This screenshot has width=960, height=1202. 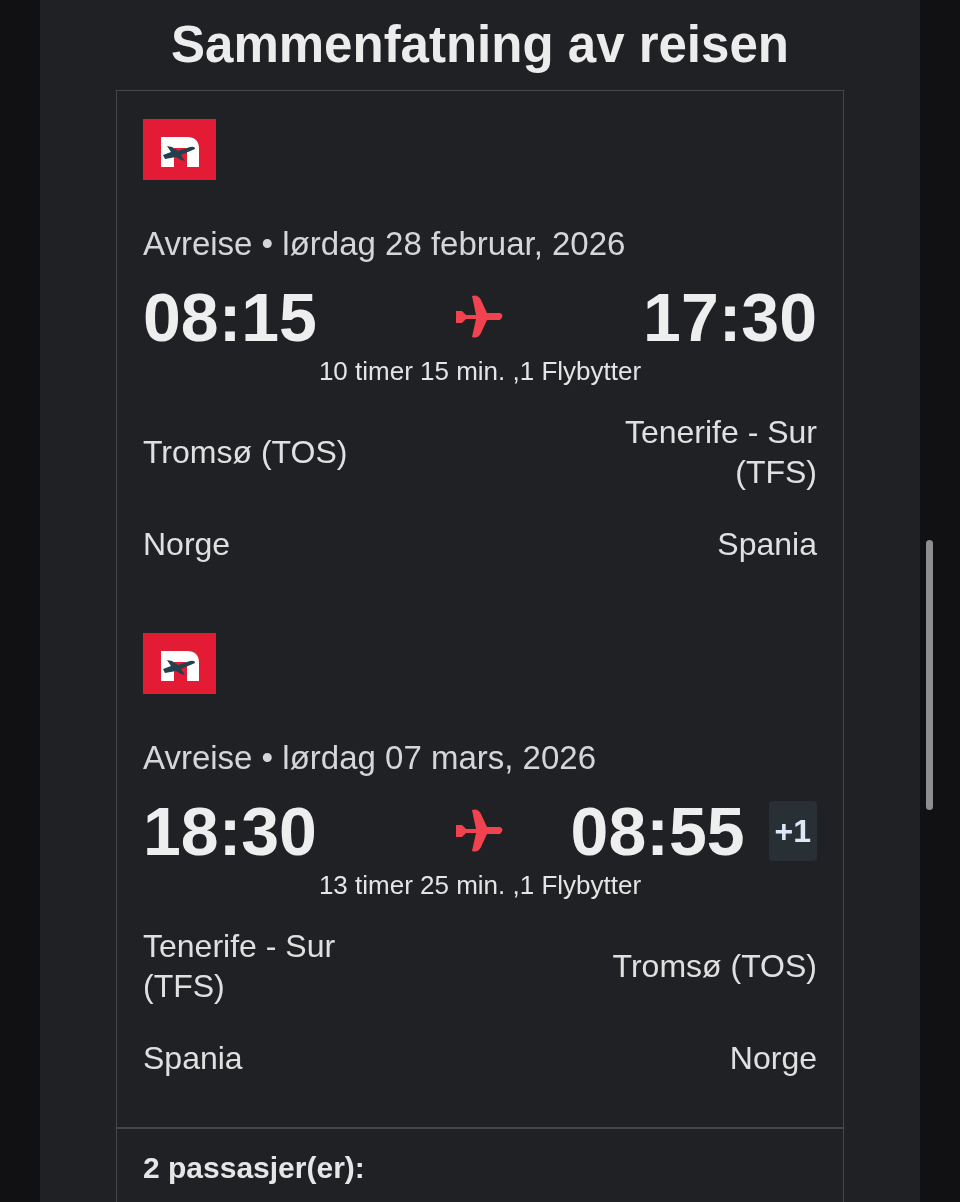 I want to click on origin-airport: Tromsø (TOS), so click(x=245, y=452).